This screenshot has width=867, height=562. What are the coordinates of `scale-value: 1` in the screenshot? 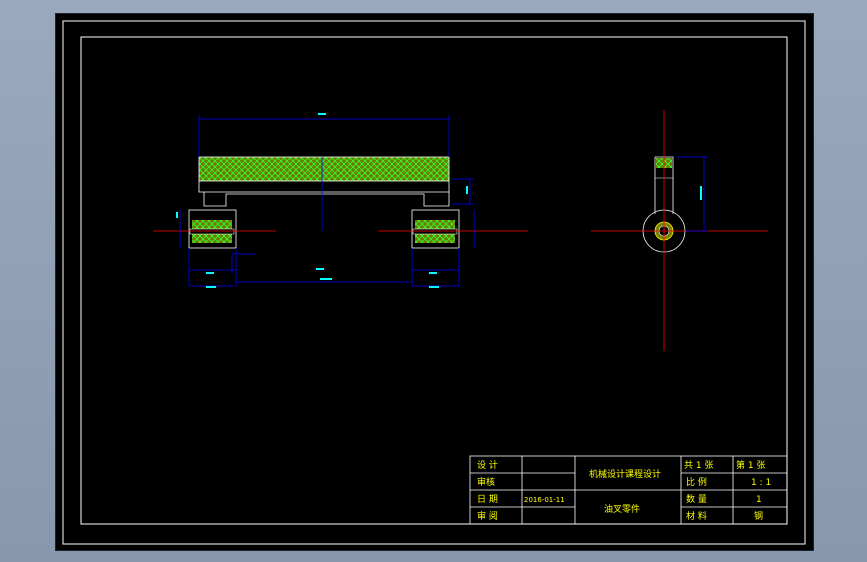 It's located at (761, 483).